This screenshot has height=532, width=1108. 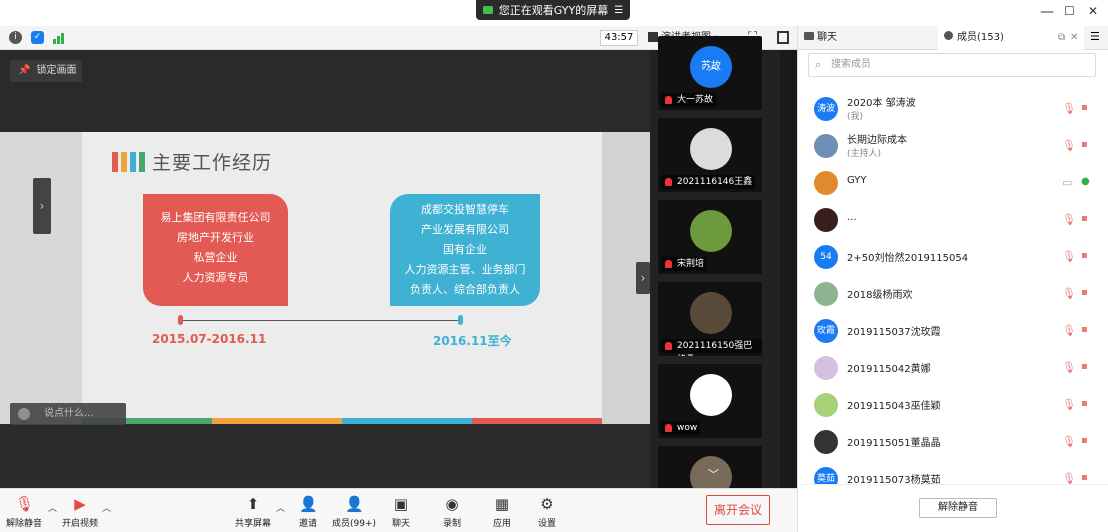 I want to click on member-name: 2019115037沈玫霞, so click(x=894, y=332).